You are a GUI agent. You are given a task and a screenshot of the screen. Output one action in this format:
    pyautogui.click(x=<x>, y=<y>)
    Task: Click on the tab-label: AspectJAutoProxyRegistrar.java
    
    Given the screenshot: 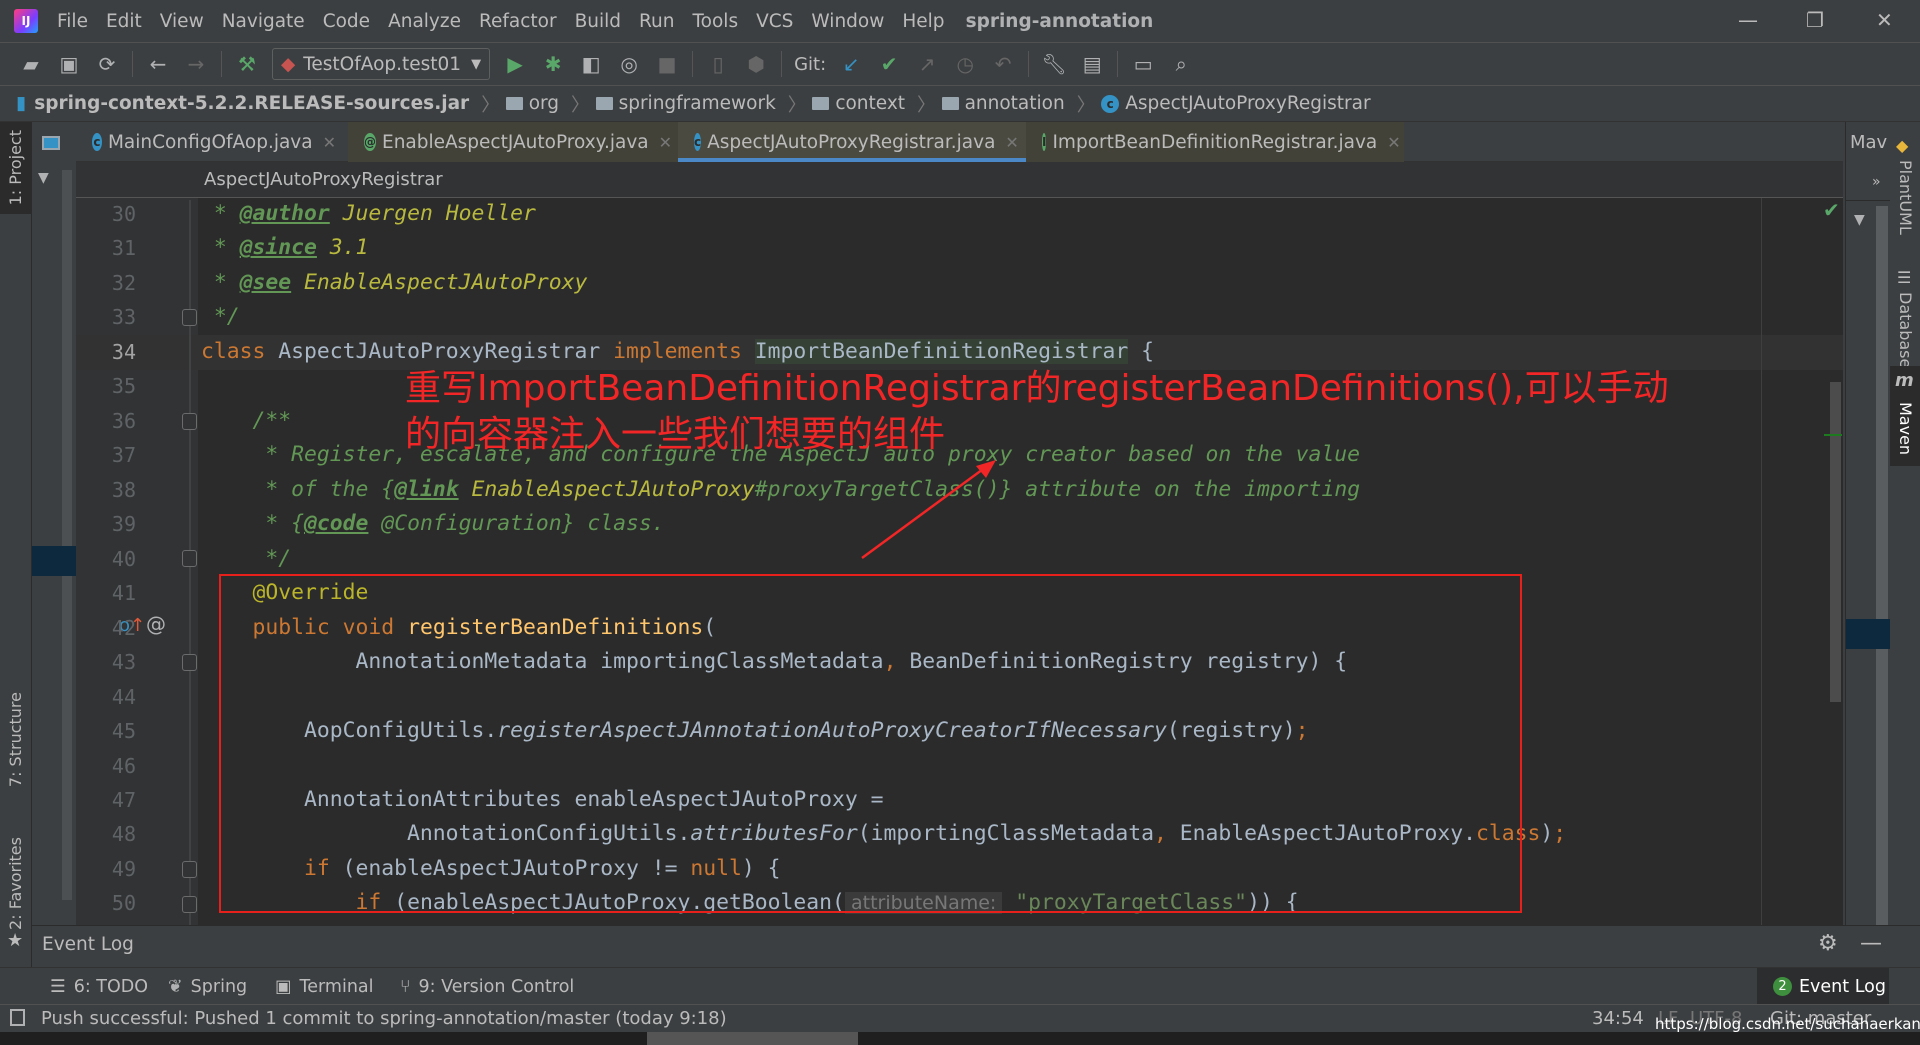 What is the action you would take?
    pyautogui.click(x=851, y=142)
    